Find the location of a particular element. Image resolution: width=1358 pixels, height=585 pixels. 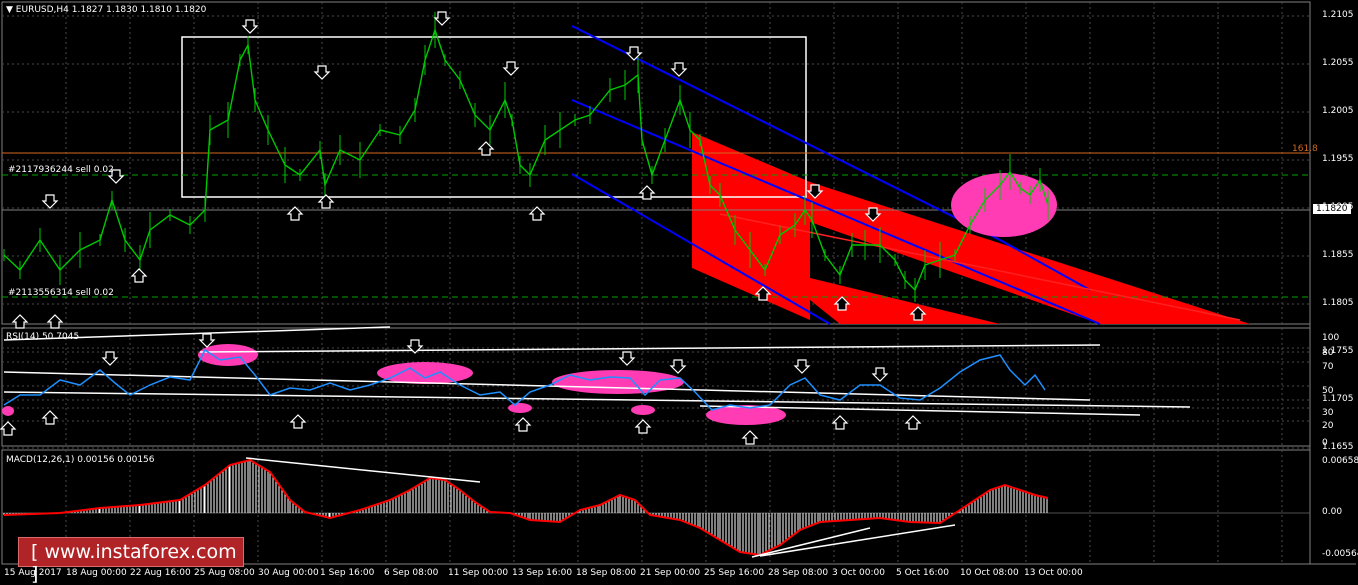

time-tick: 13 Oct 00:00 is located at coordinates (1053, 573).